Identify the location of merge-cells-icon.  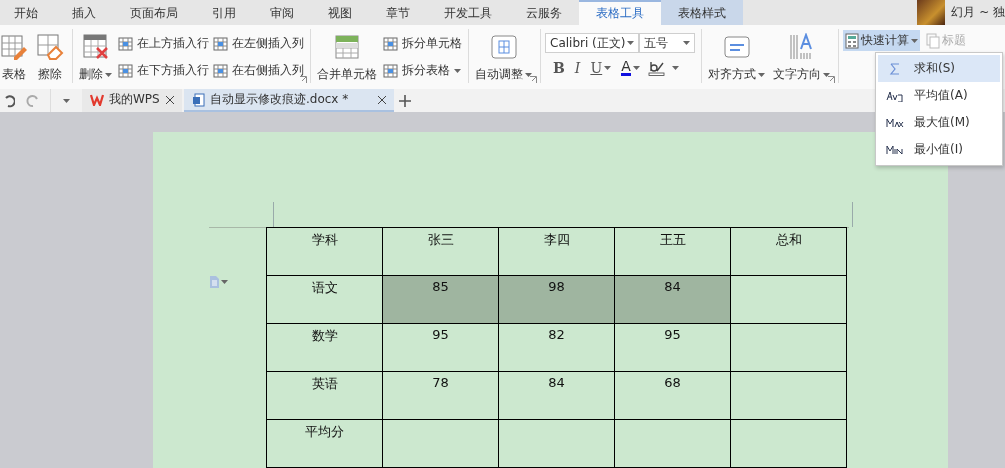
(347, 47).